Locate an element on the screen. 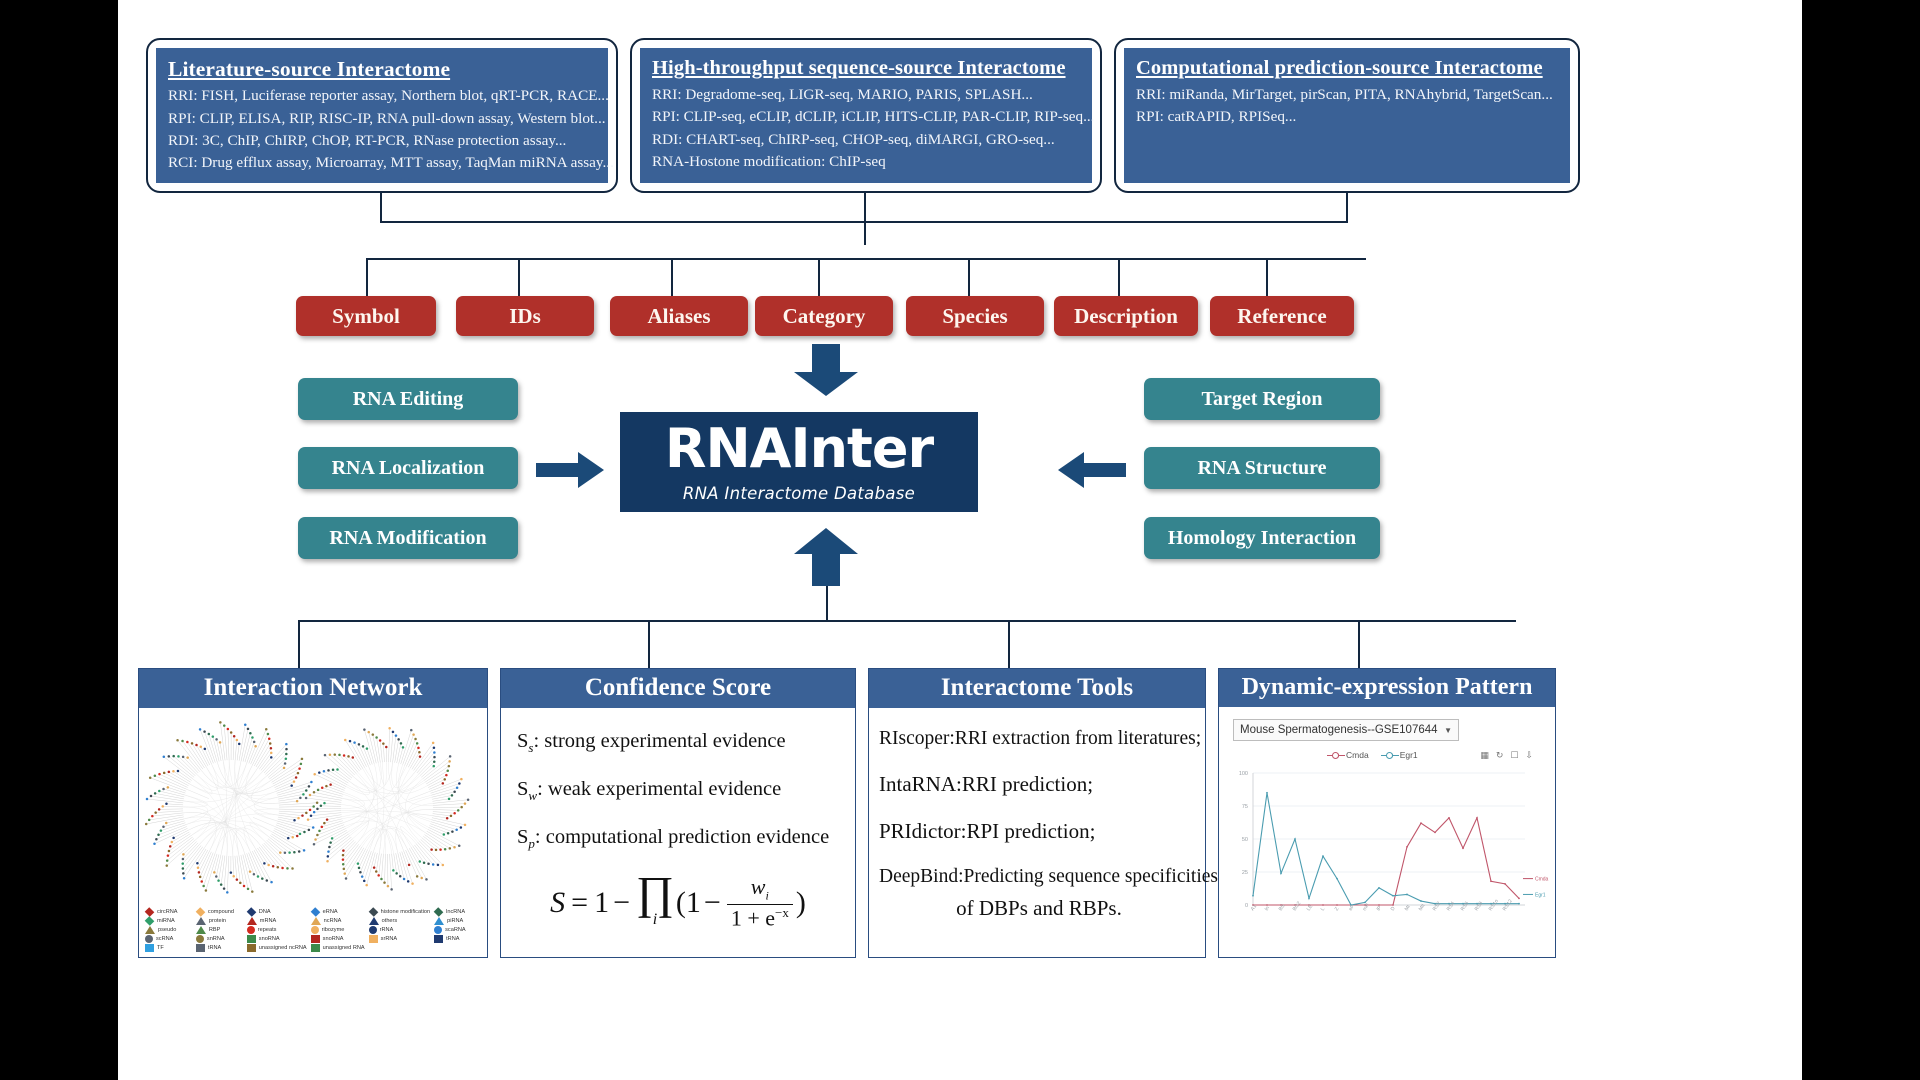  x-axis-tick: L is located at coordinates (1323, 909).